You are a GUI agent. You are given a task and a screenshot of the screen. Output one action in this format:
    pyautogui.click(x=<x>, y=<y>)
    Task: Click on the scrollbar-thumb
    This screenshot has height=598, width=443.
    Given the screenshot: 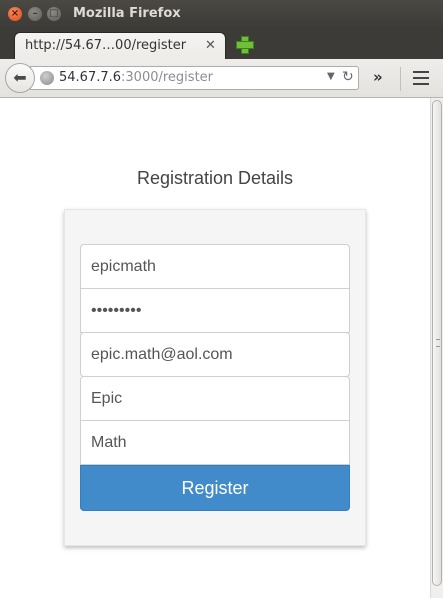 What is the action you would take?
    pyautogui.click(x=437, y=343)
    